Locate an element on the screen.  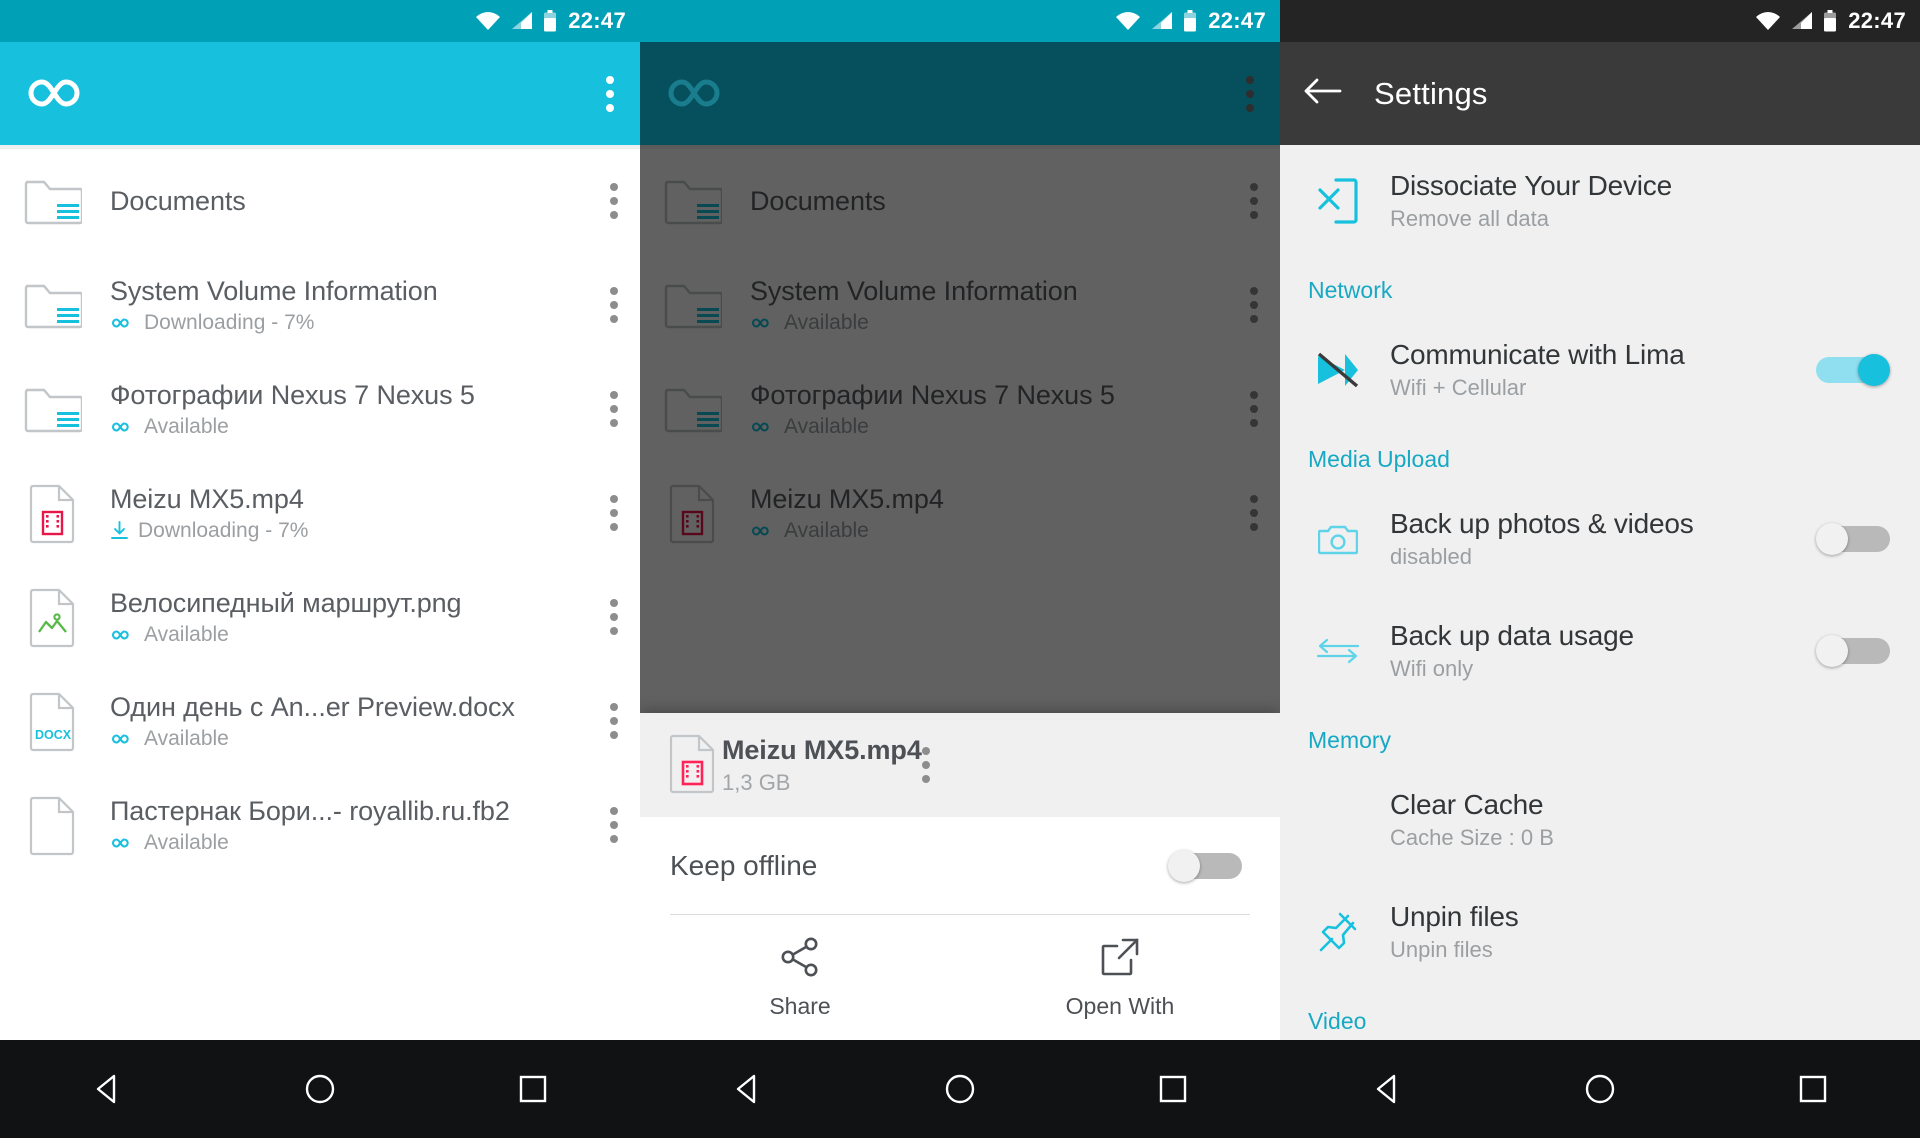
setting-backup-photos-videos: Back up photos & videos disabled is located at coordinates (1600, 539).